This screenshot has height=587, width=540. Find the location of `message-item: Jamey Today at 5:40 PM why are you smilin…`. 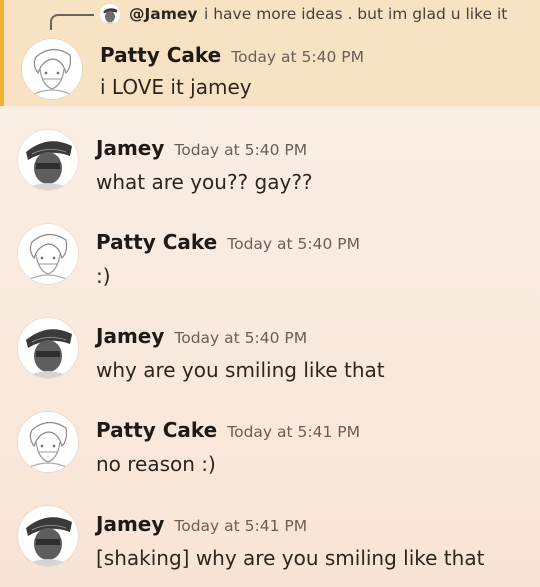

message-item: Jamey Today at 5:40 PM why are you smilin… is located at coordinates (270, 352).